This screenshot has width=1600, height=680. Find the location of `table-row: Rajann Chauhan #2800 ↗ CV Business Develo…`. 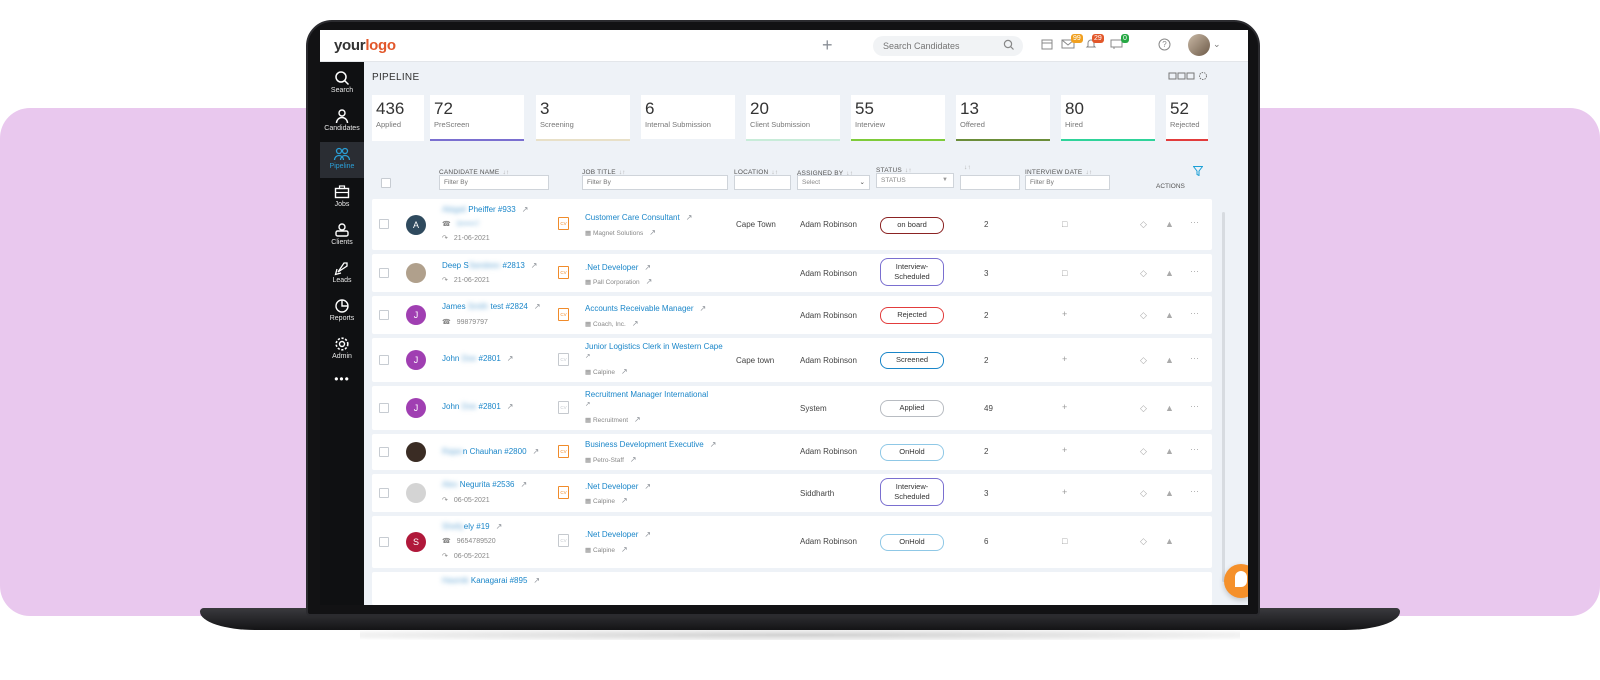

table-row: Rajann Chauhan #2800 ↗ CV Business Develo… is located at coordinates (792, 452).